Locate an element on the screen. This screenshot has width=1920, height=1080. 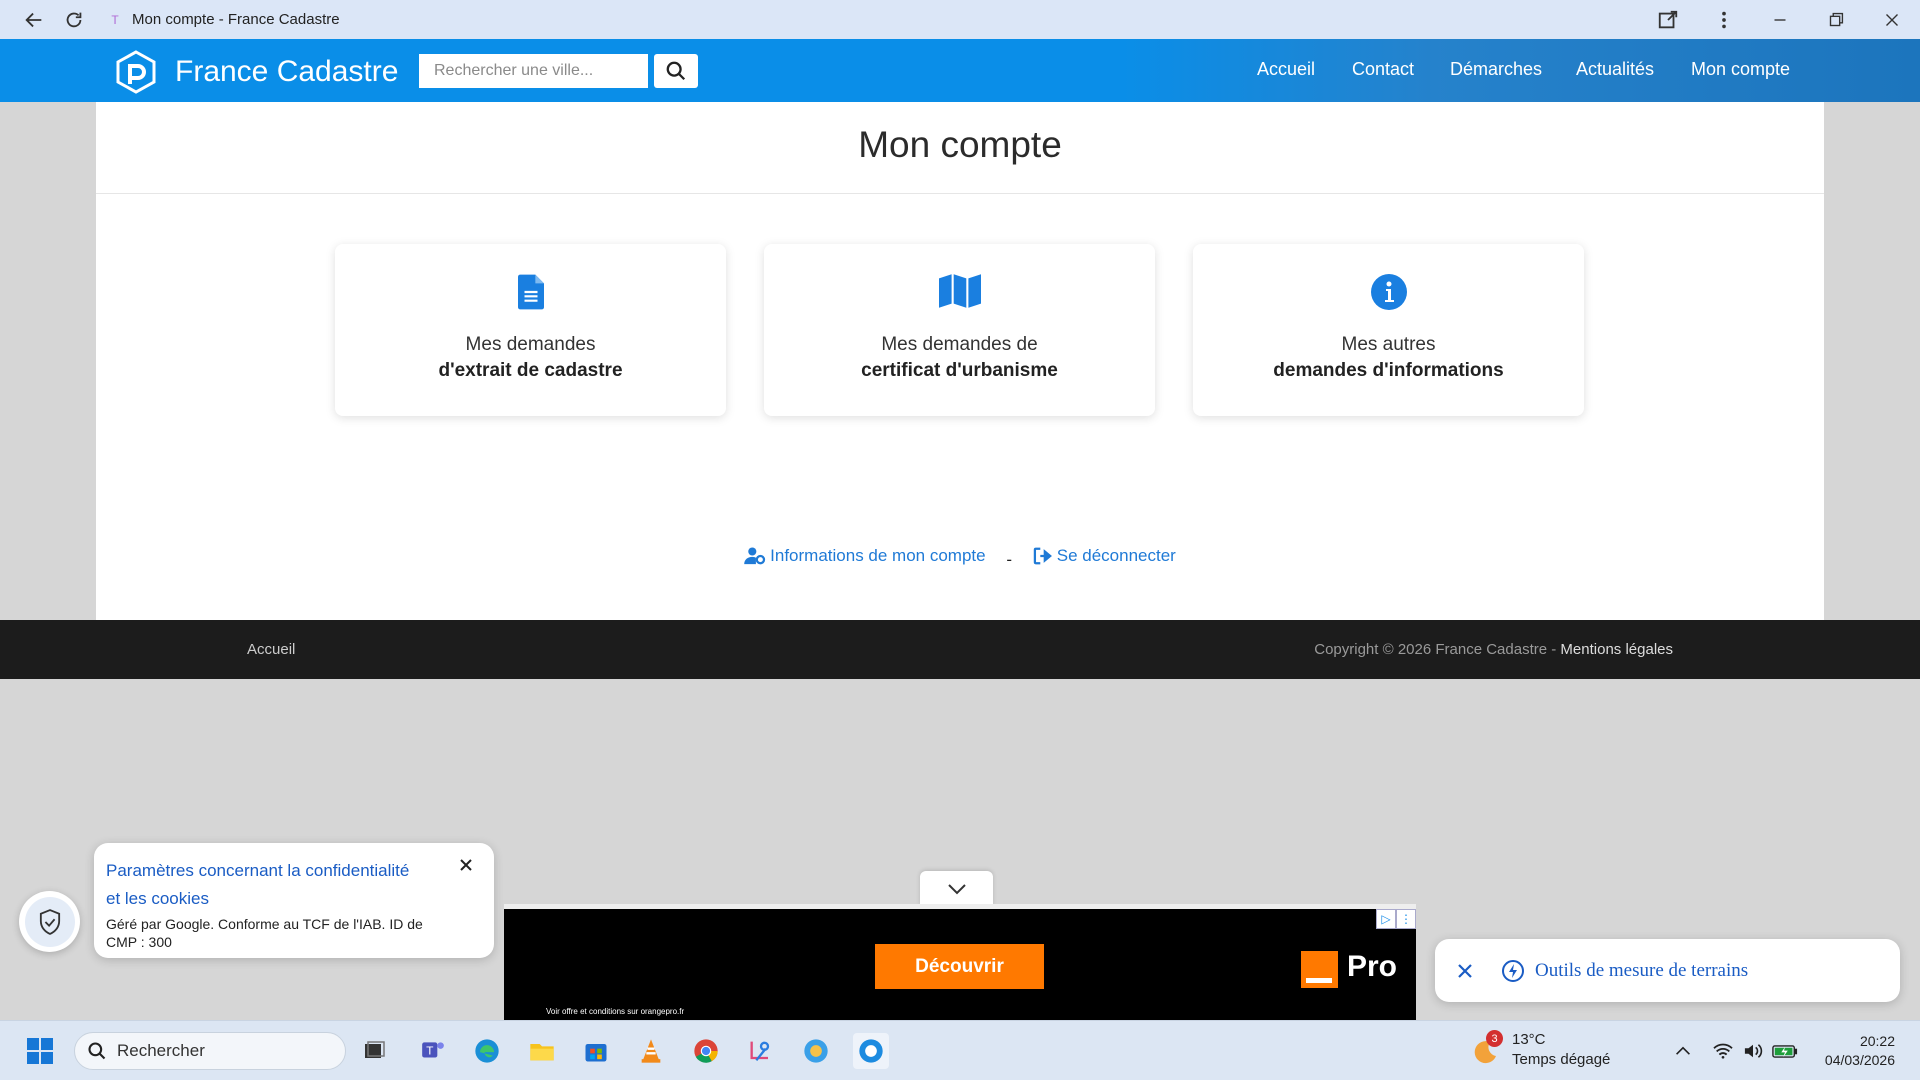
taskbar-search: Rechercher is located at coordinates (210, 1051).